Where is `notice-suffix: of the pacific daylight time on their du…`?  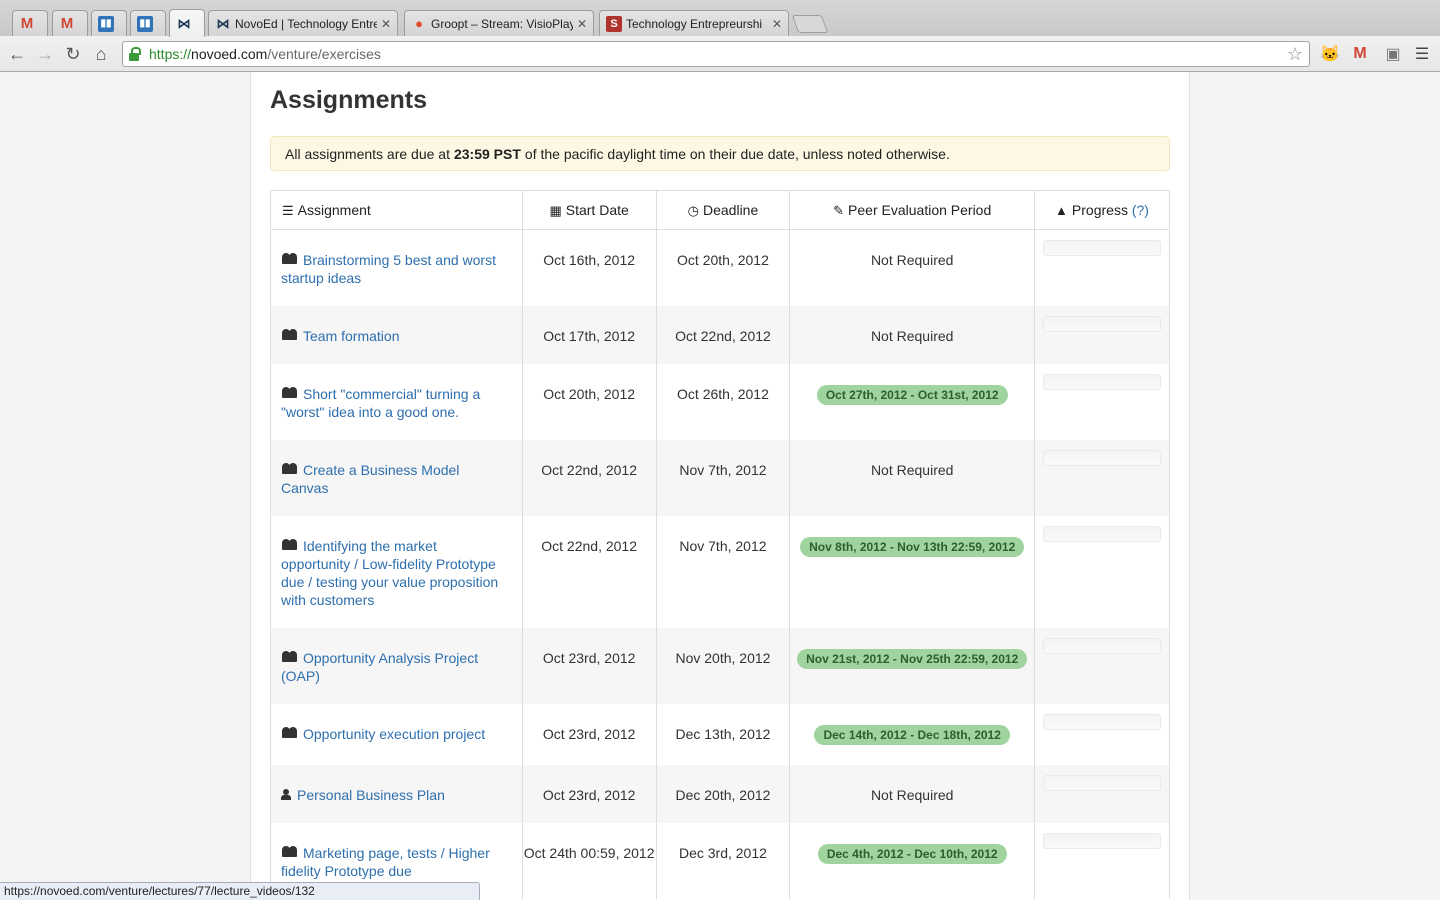
notice-suffix: of the pacific daylight time on their du… is located at coordinates (737, 153).